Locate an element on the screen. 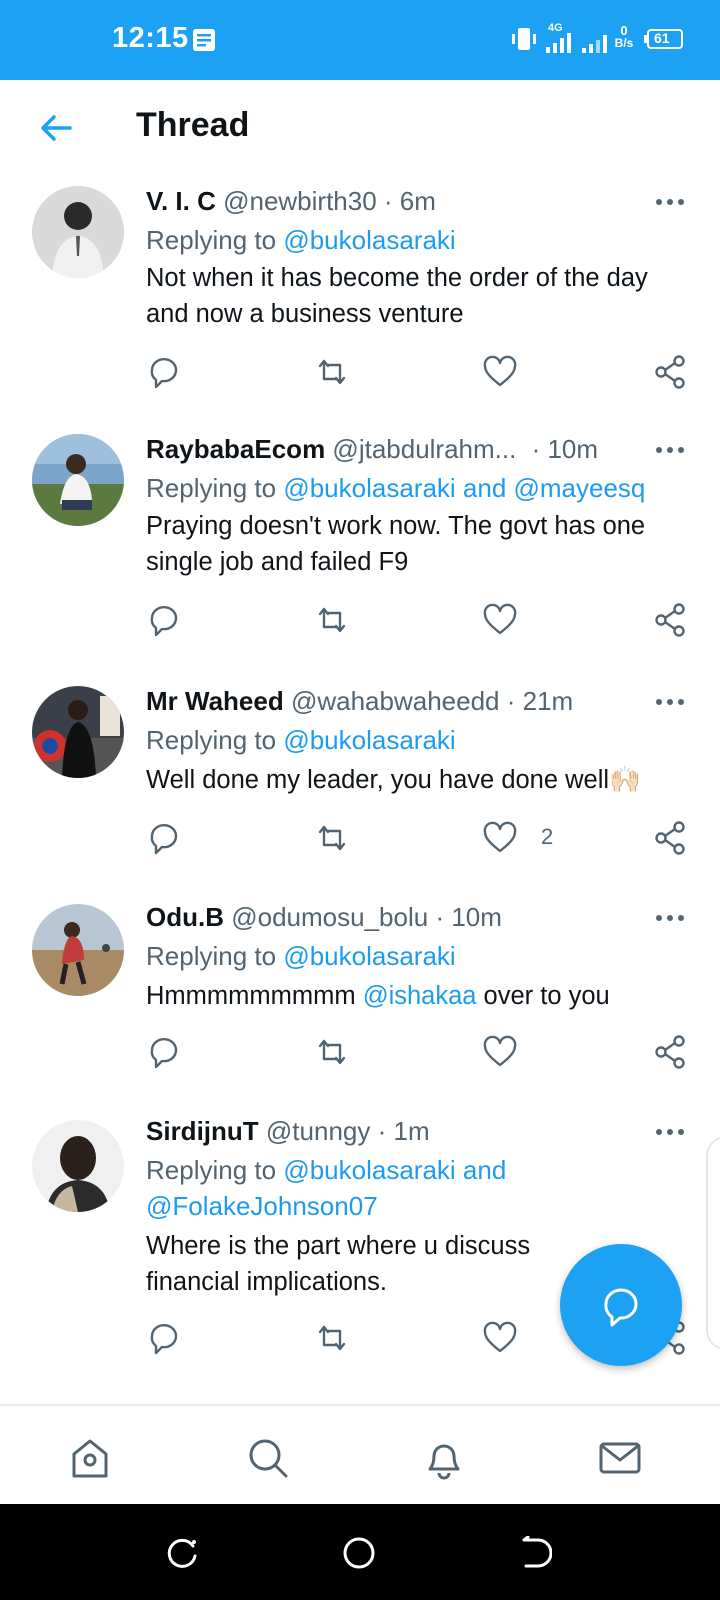  display-name: Mr Waheed is located at coordinates (215, 701).